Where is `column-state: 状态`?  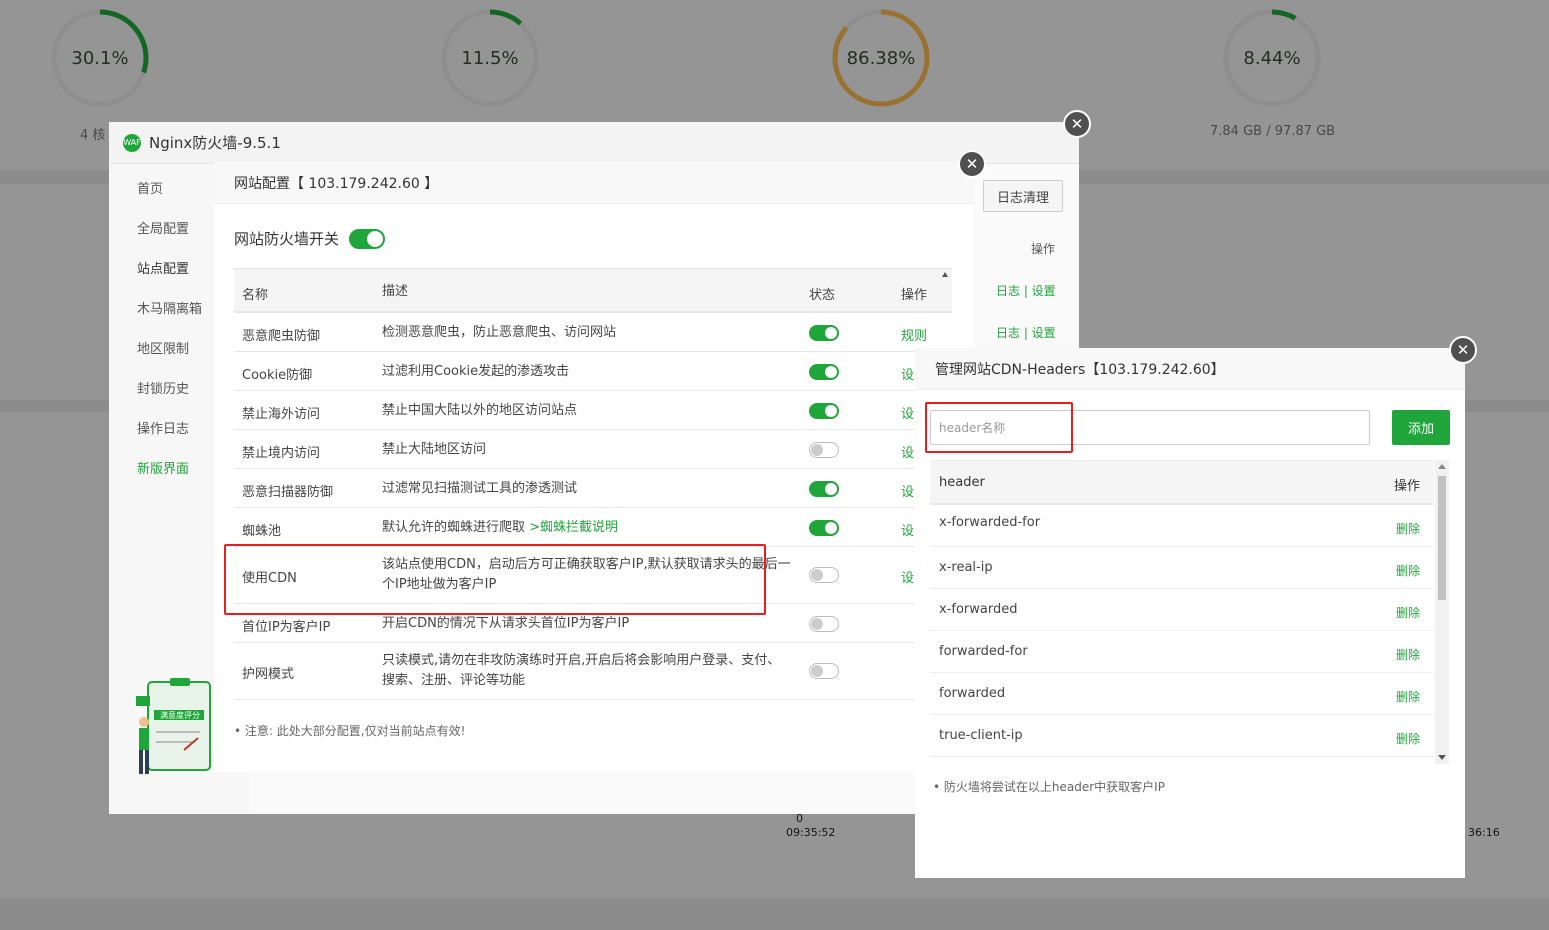 column-state: 状态 is located at coordinates (822, 295).